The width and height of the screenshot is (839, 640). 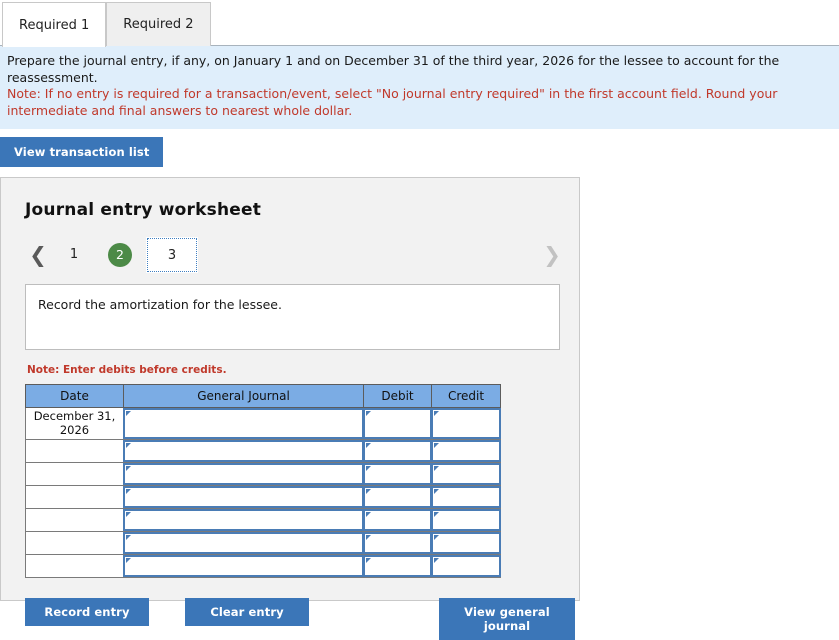 I want to click on worksheet-pager: ❮ 1 2 3 ❯, so click(x=295, y=255).